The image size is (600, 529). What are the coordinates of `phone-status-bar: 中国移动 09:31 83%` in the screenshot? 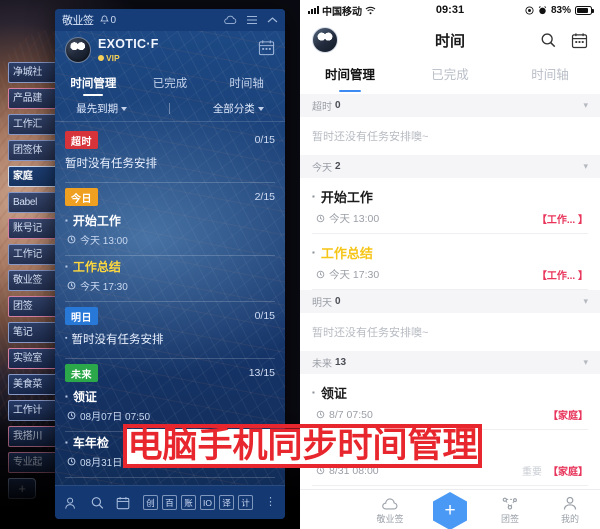 It's located at (450, 10).